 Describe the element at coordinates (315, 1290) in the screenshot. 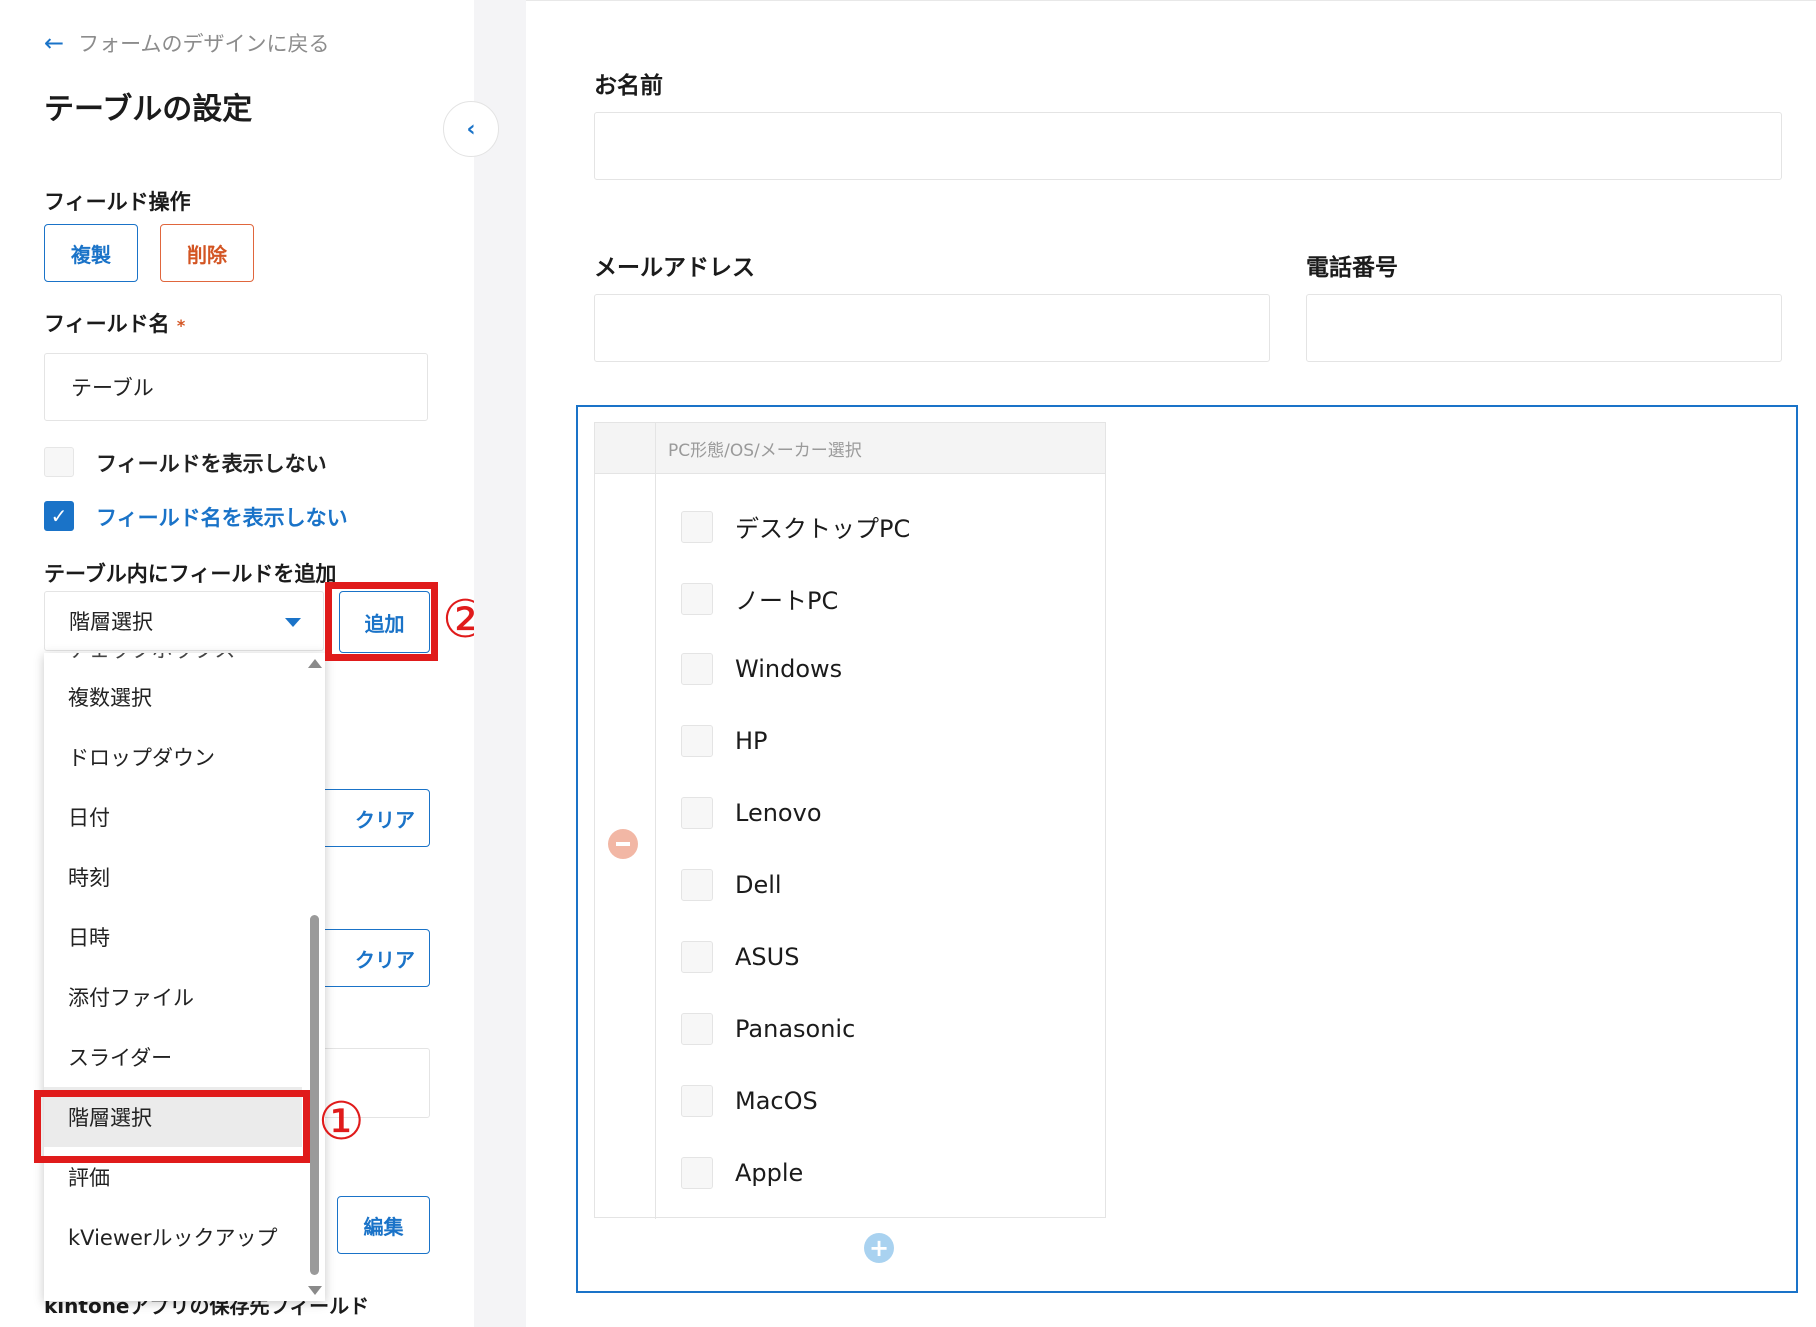

I see `scroll-down-icon` at that location.